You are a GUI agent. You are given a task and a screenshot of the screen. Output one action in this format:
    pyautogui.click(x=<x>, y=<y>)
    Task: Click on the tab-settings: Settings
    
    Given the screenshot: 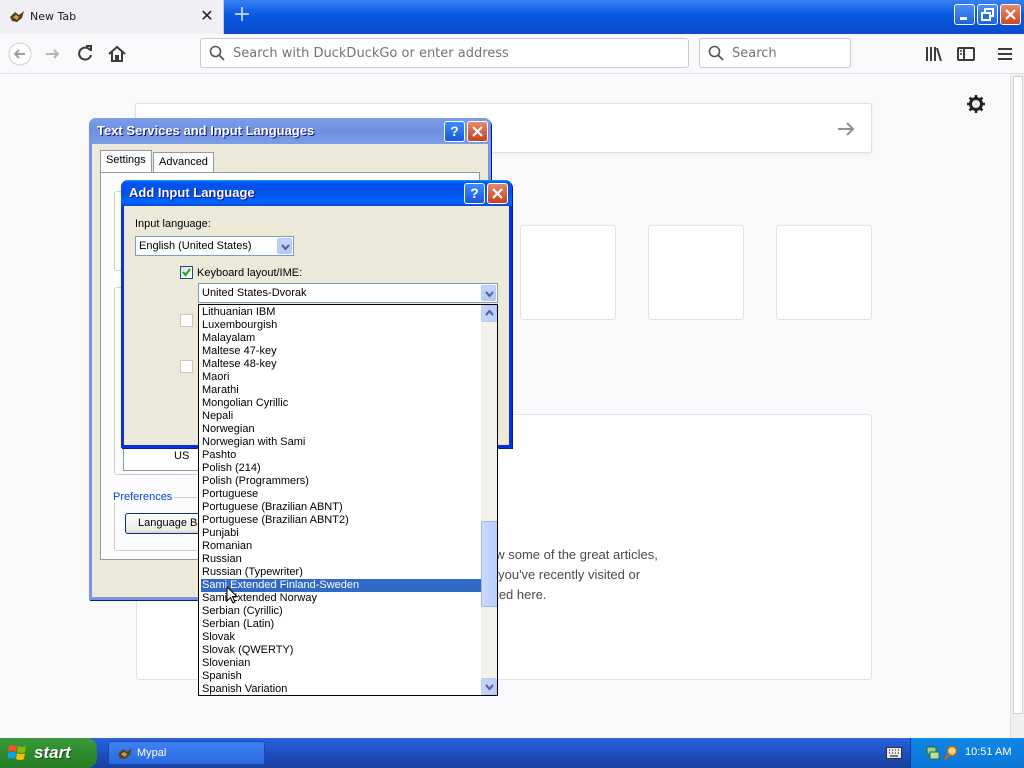 What is the action you would take?
    pyautogui.click(x=126, y=161)
    